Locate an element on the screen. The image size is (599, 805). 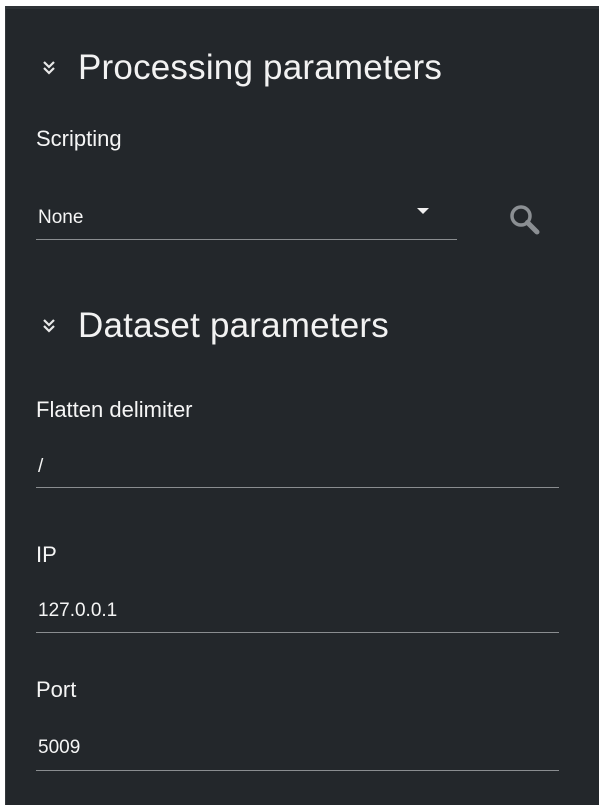
flatten-delimiter-input: / is located at coordinates (297, 467).